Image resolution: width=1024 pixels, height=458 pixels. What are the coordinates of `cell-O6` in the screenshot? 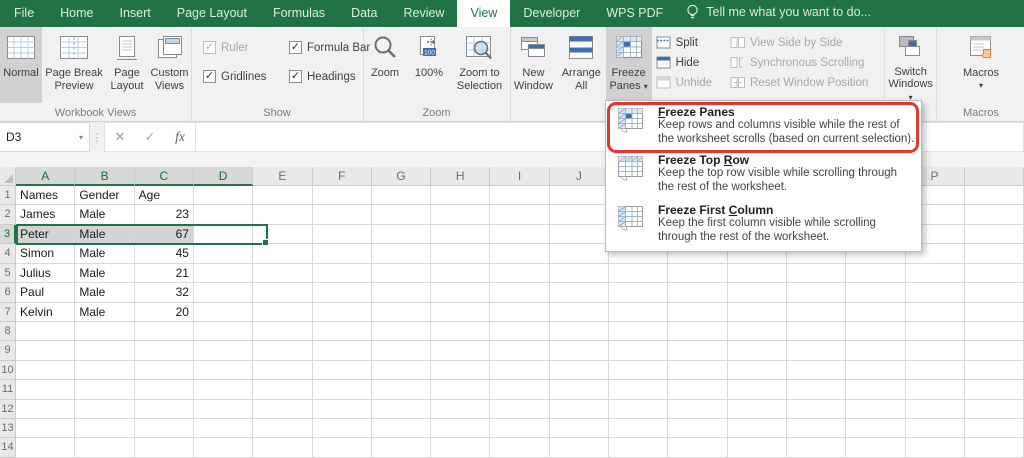 It's located at (876, 293).